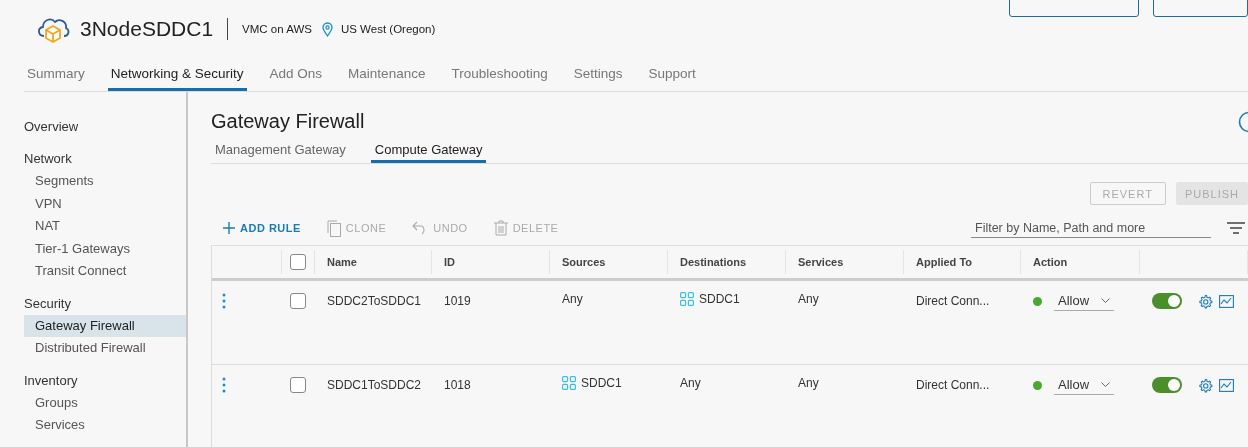  Describe the element at coordinates (177, 74) in the screenshot. I see `nav-tab: Networking & Security` at that location.